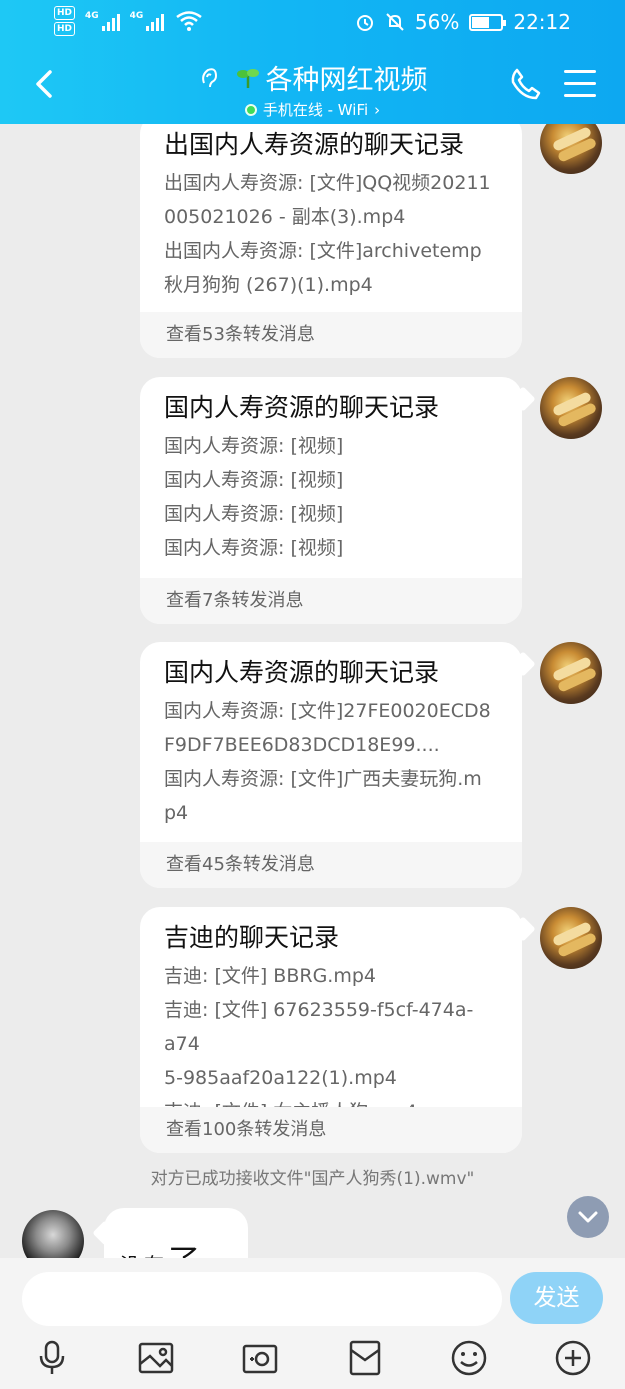  Describe the element at coordinates (556, 1298) in the screenshot. I see `send-button: 发送` at that location.